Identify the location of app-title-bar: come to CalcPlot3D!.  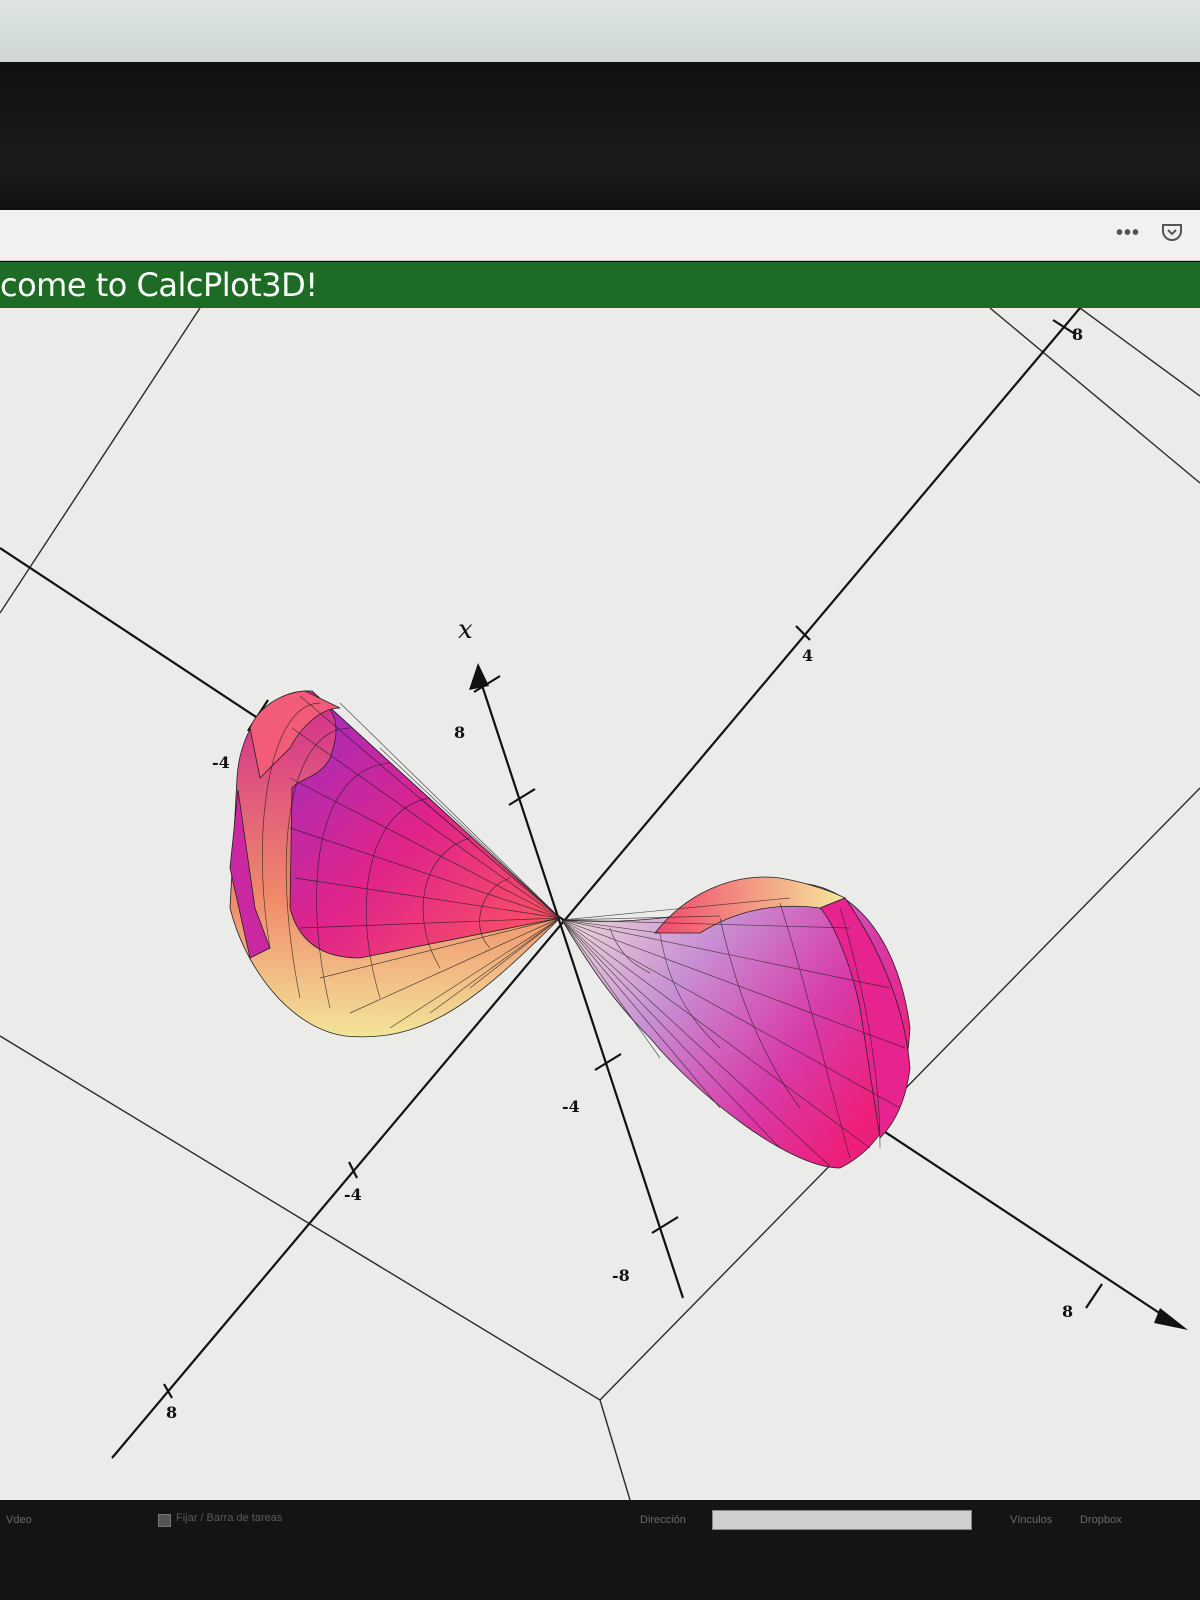
(600, 285).